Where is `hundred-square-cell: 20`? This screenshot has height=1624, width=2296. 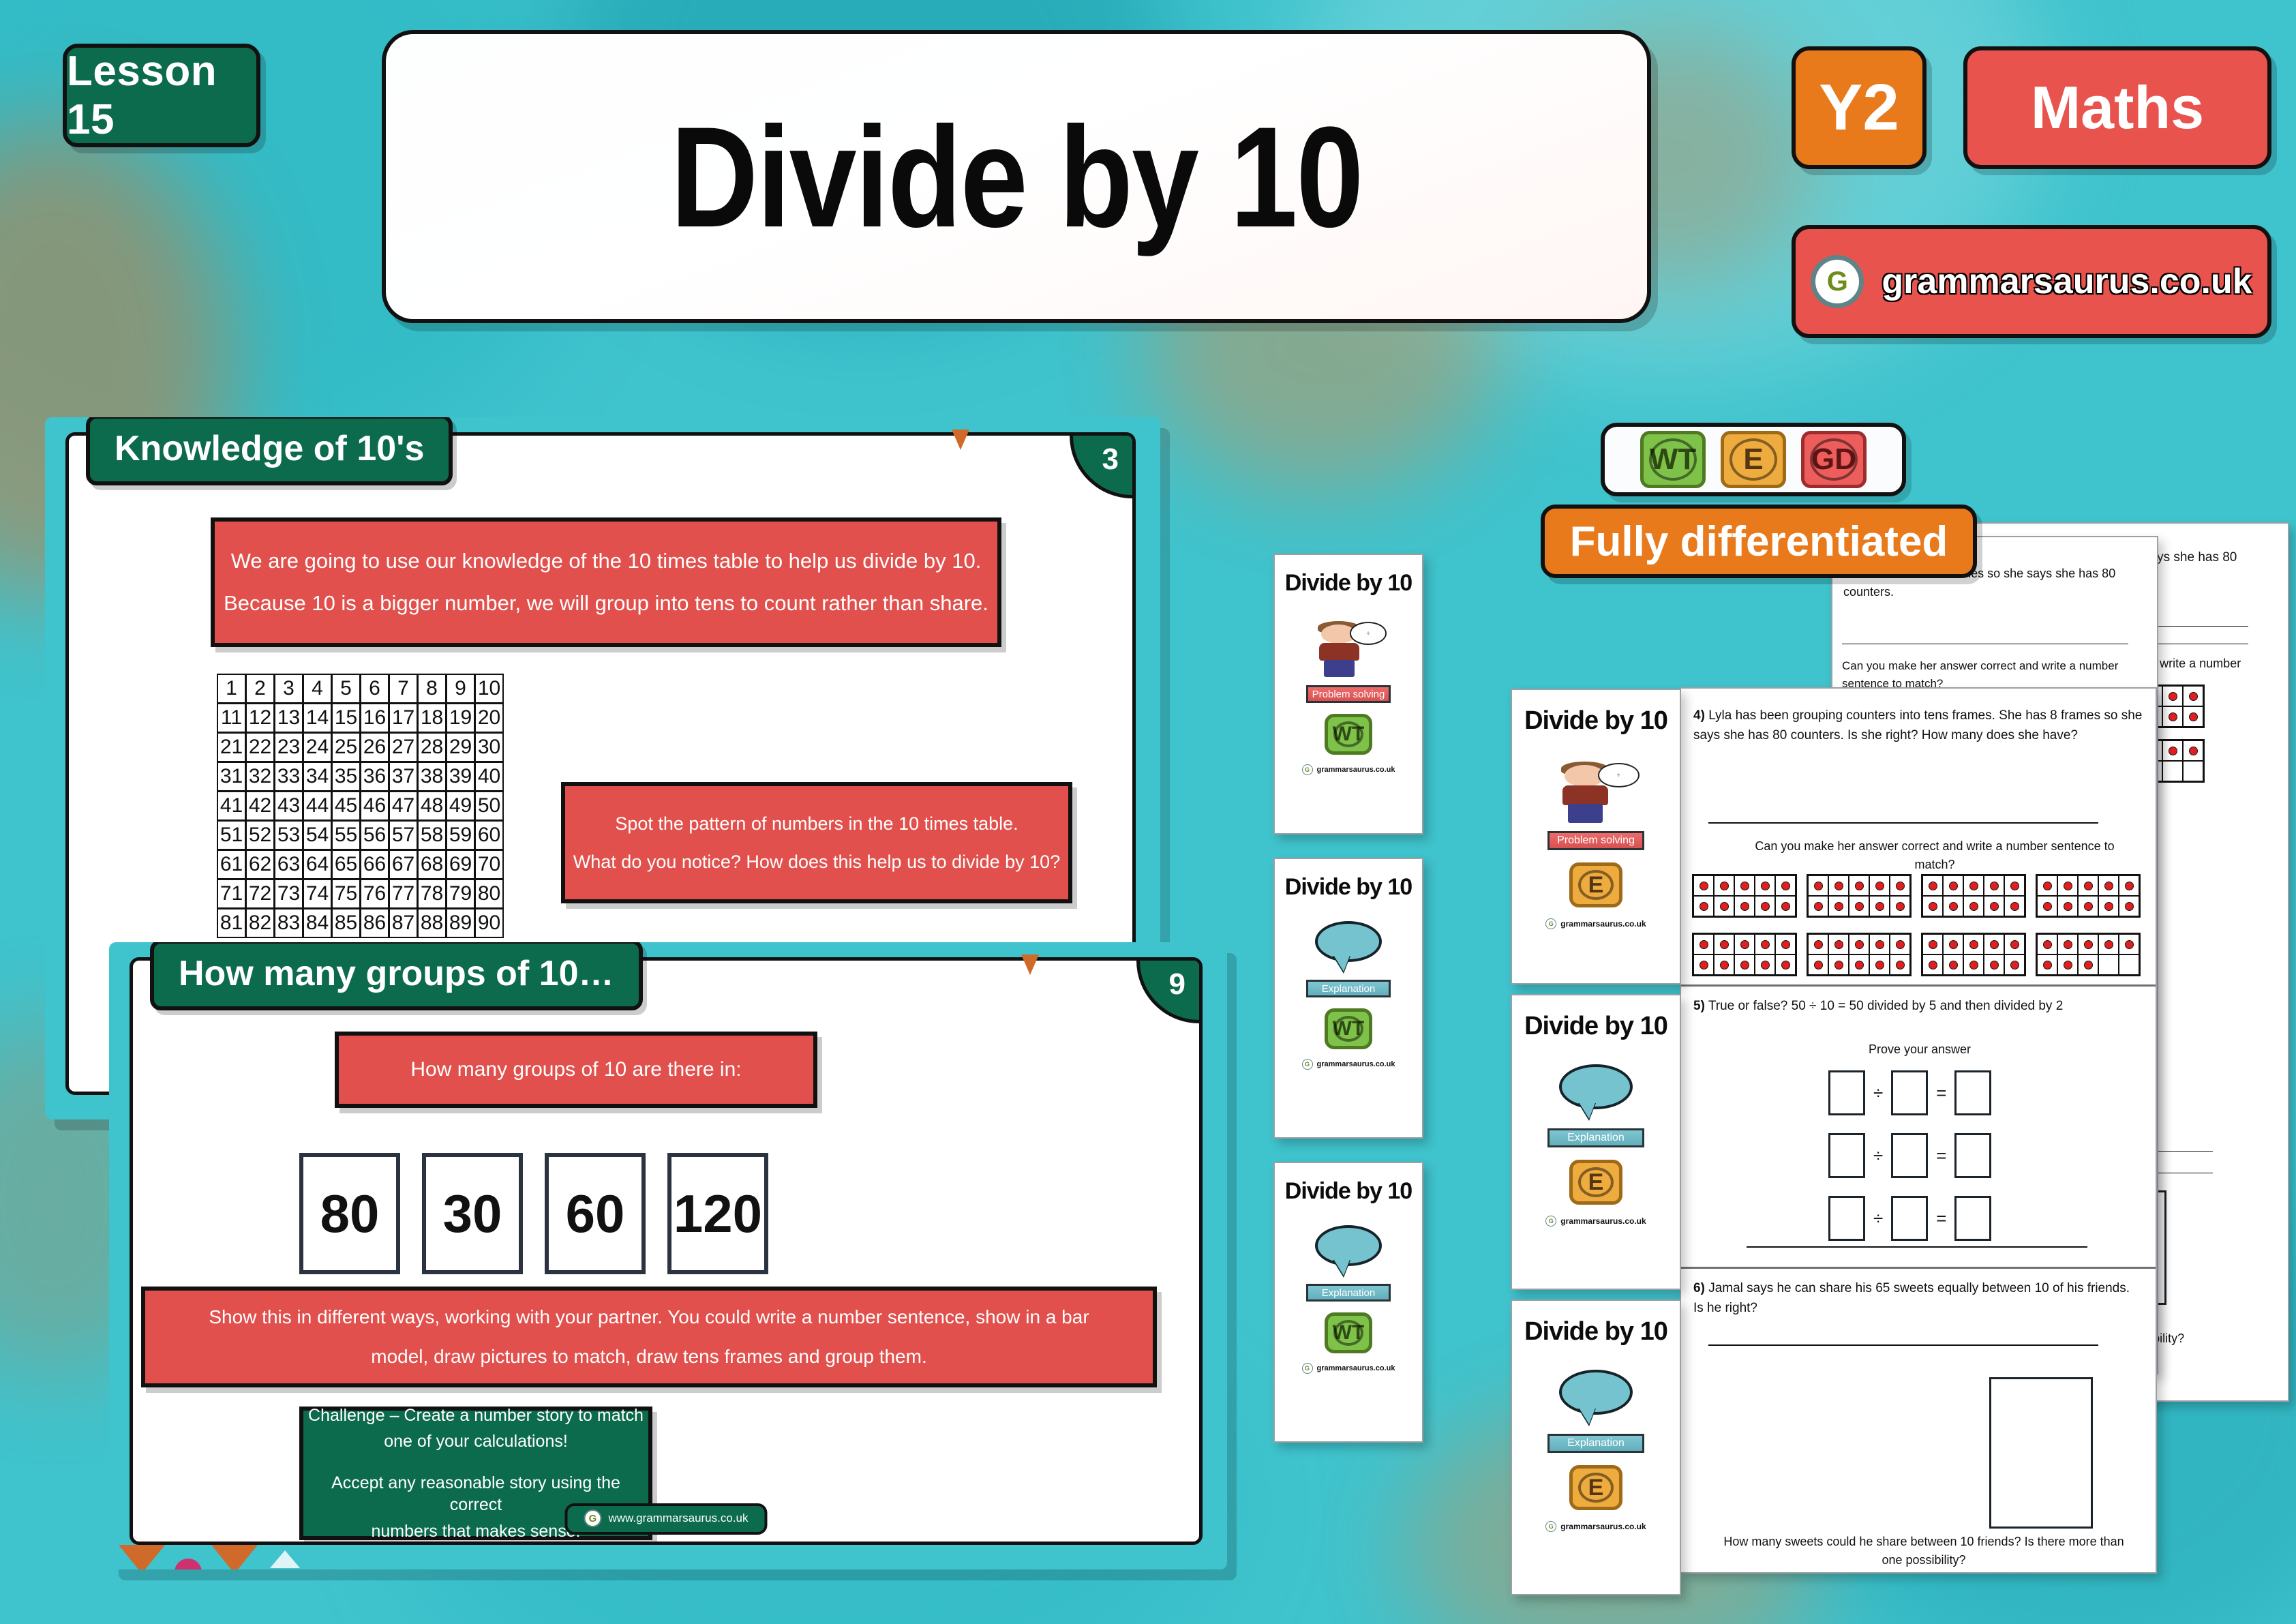
hundred-square-cell: 20 is located at coordinates (489, 718).